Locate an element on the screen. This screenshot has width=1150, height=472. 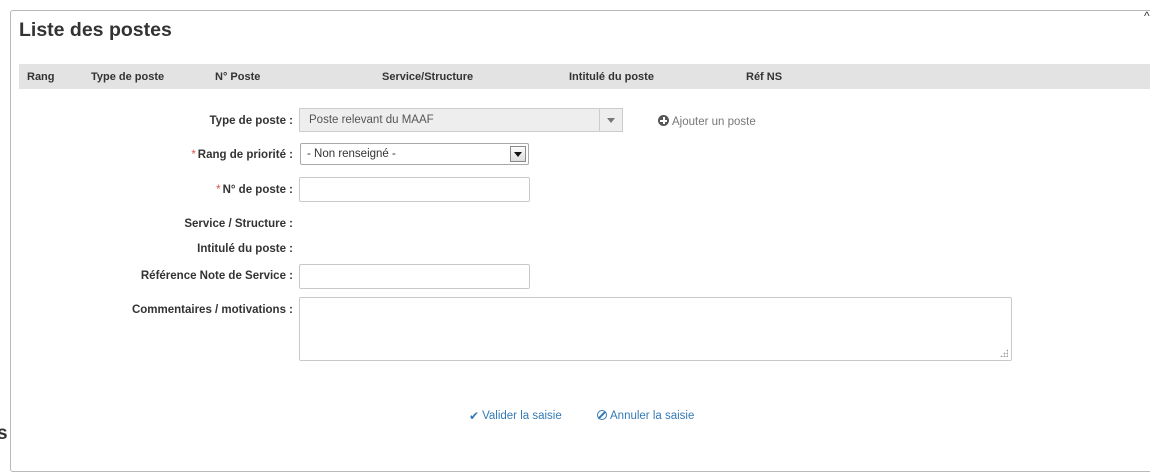
check-icon: ✔ is located at coordinates (474, 416).